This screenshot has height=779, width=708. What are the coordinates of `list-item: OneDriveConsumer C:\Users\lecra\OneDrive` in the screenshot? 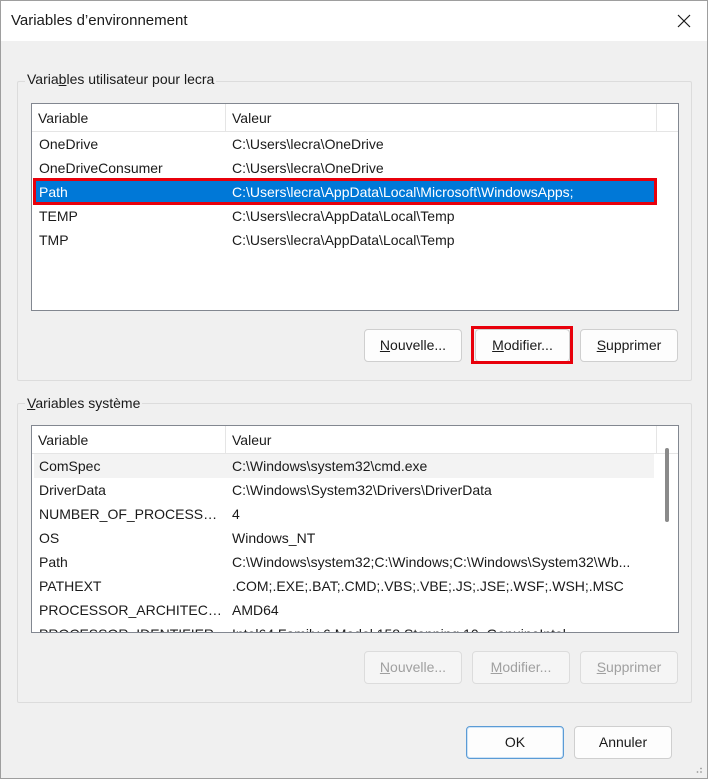 It's located at (344, 168).